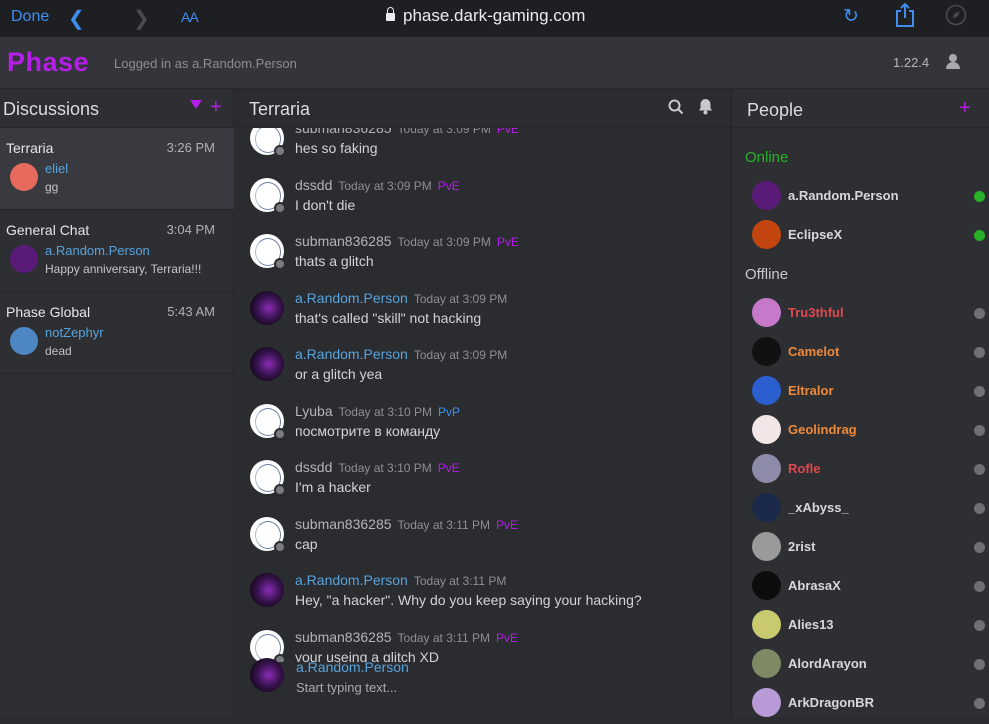  I want to click on message-username: Lyuba, so click(314, 411).